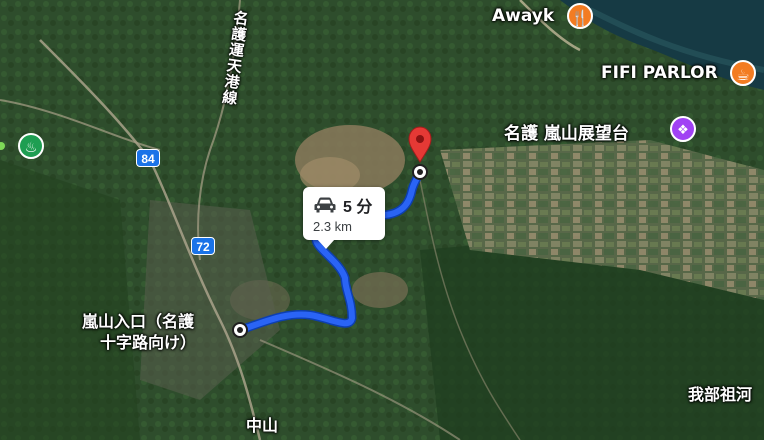 This screenshot has width=764, height=440. I want to click on place-label-nakayama: 中山, so click(262, 425).